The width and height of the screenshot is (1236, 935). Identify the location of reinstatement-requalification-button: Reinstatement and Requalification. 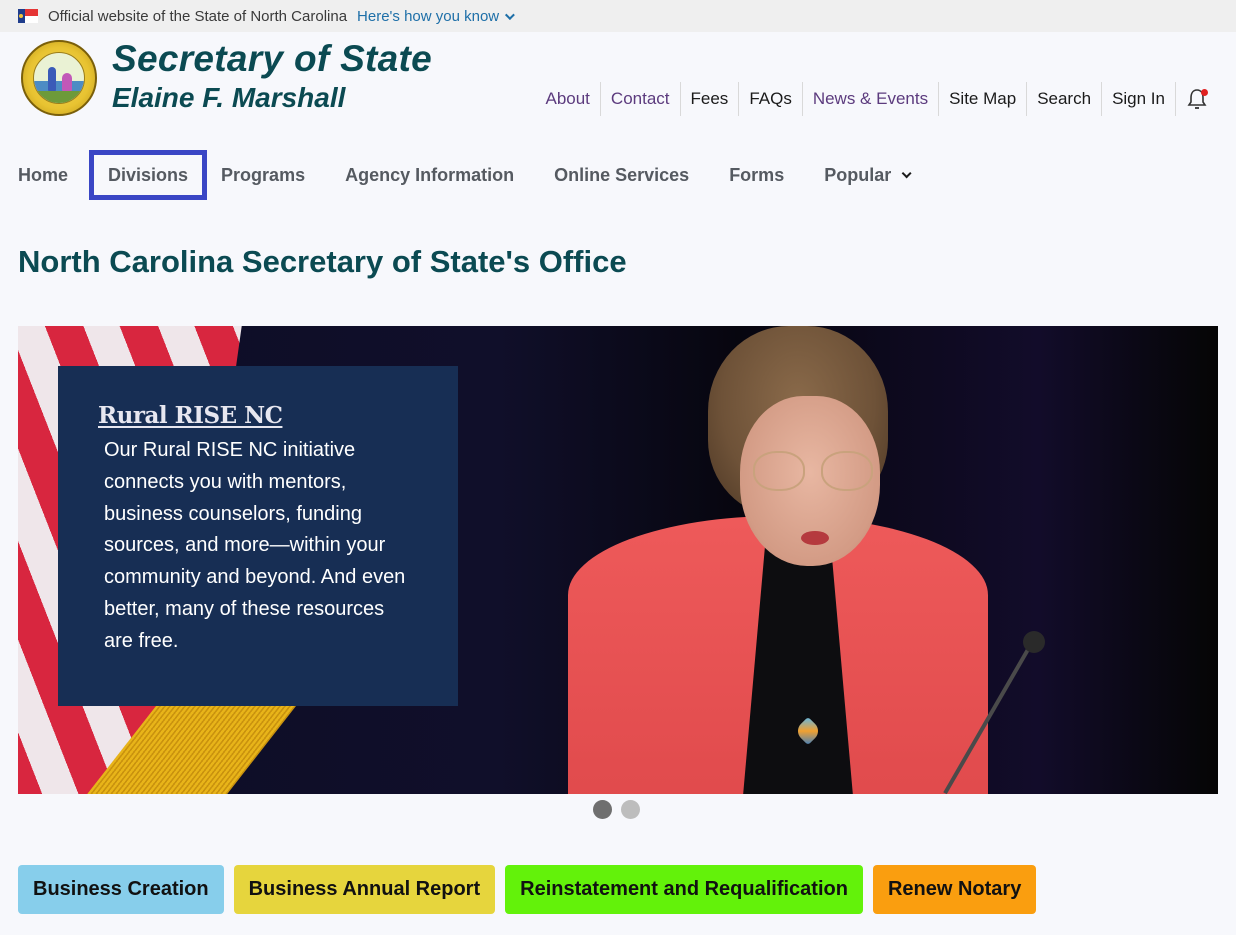
(684, 889).